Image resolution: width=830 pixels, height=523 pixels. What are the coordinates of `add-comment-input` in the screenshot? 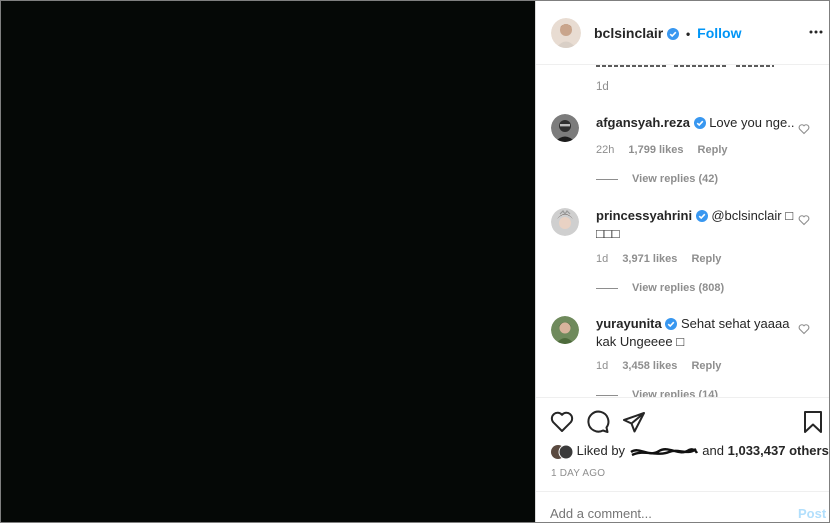 It's located at (660, 513).